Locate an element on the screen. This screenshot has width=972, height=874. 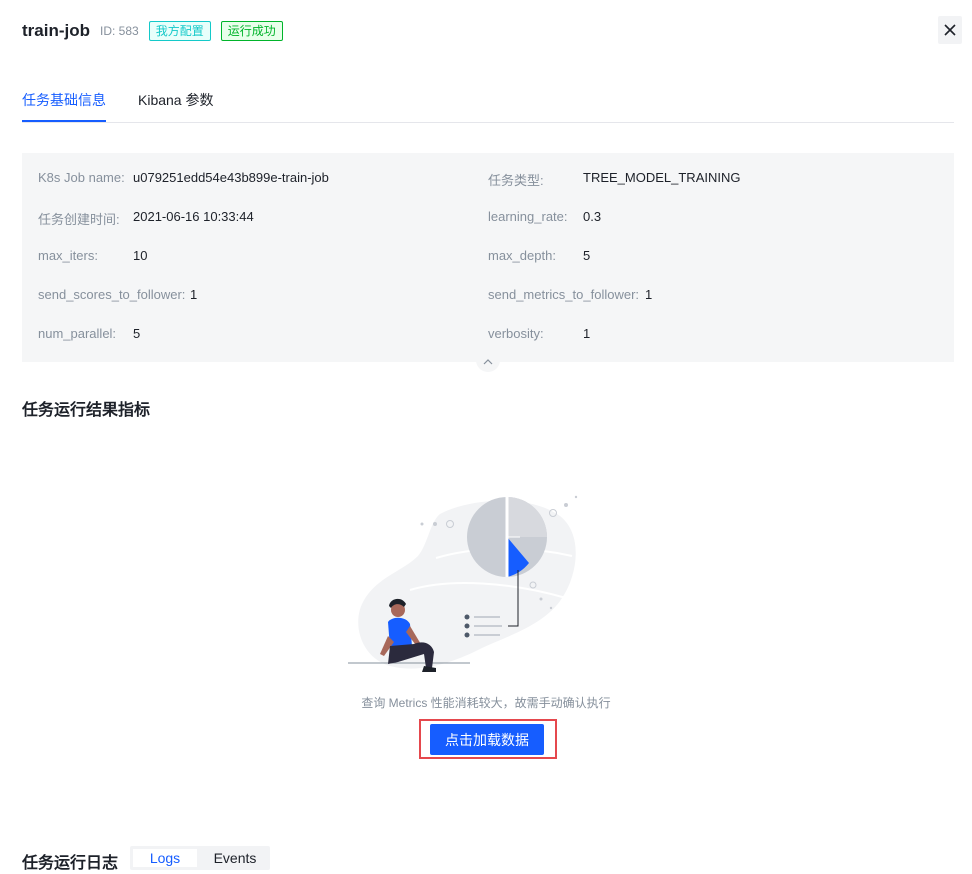
info-label: max_depth: is located at coordinates (522, 255).